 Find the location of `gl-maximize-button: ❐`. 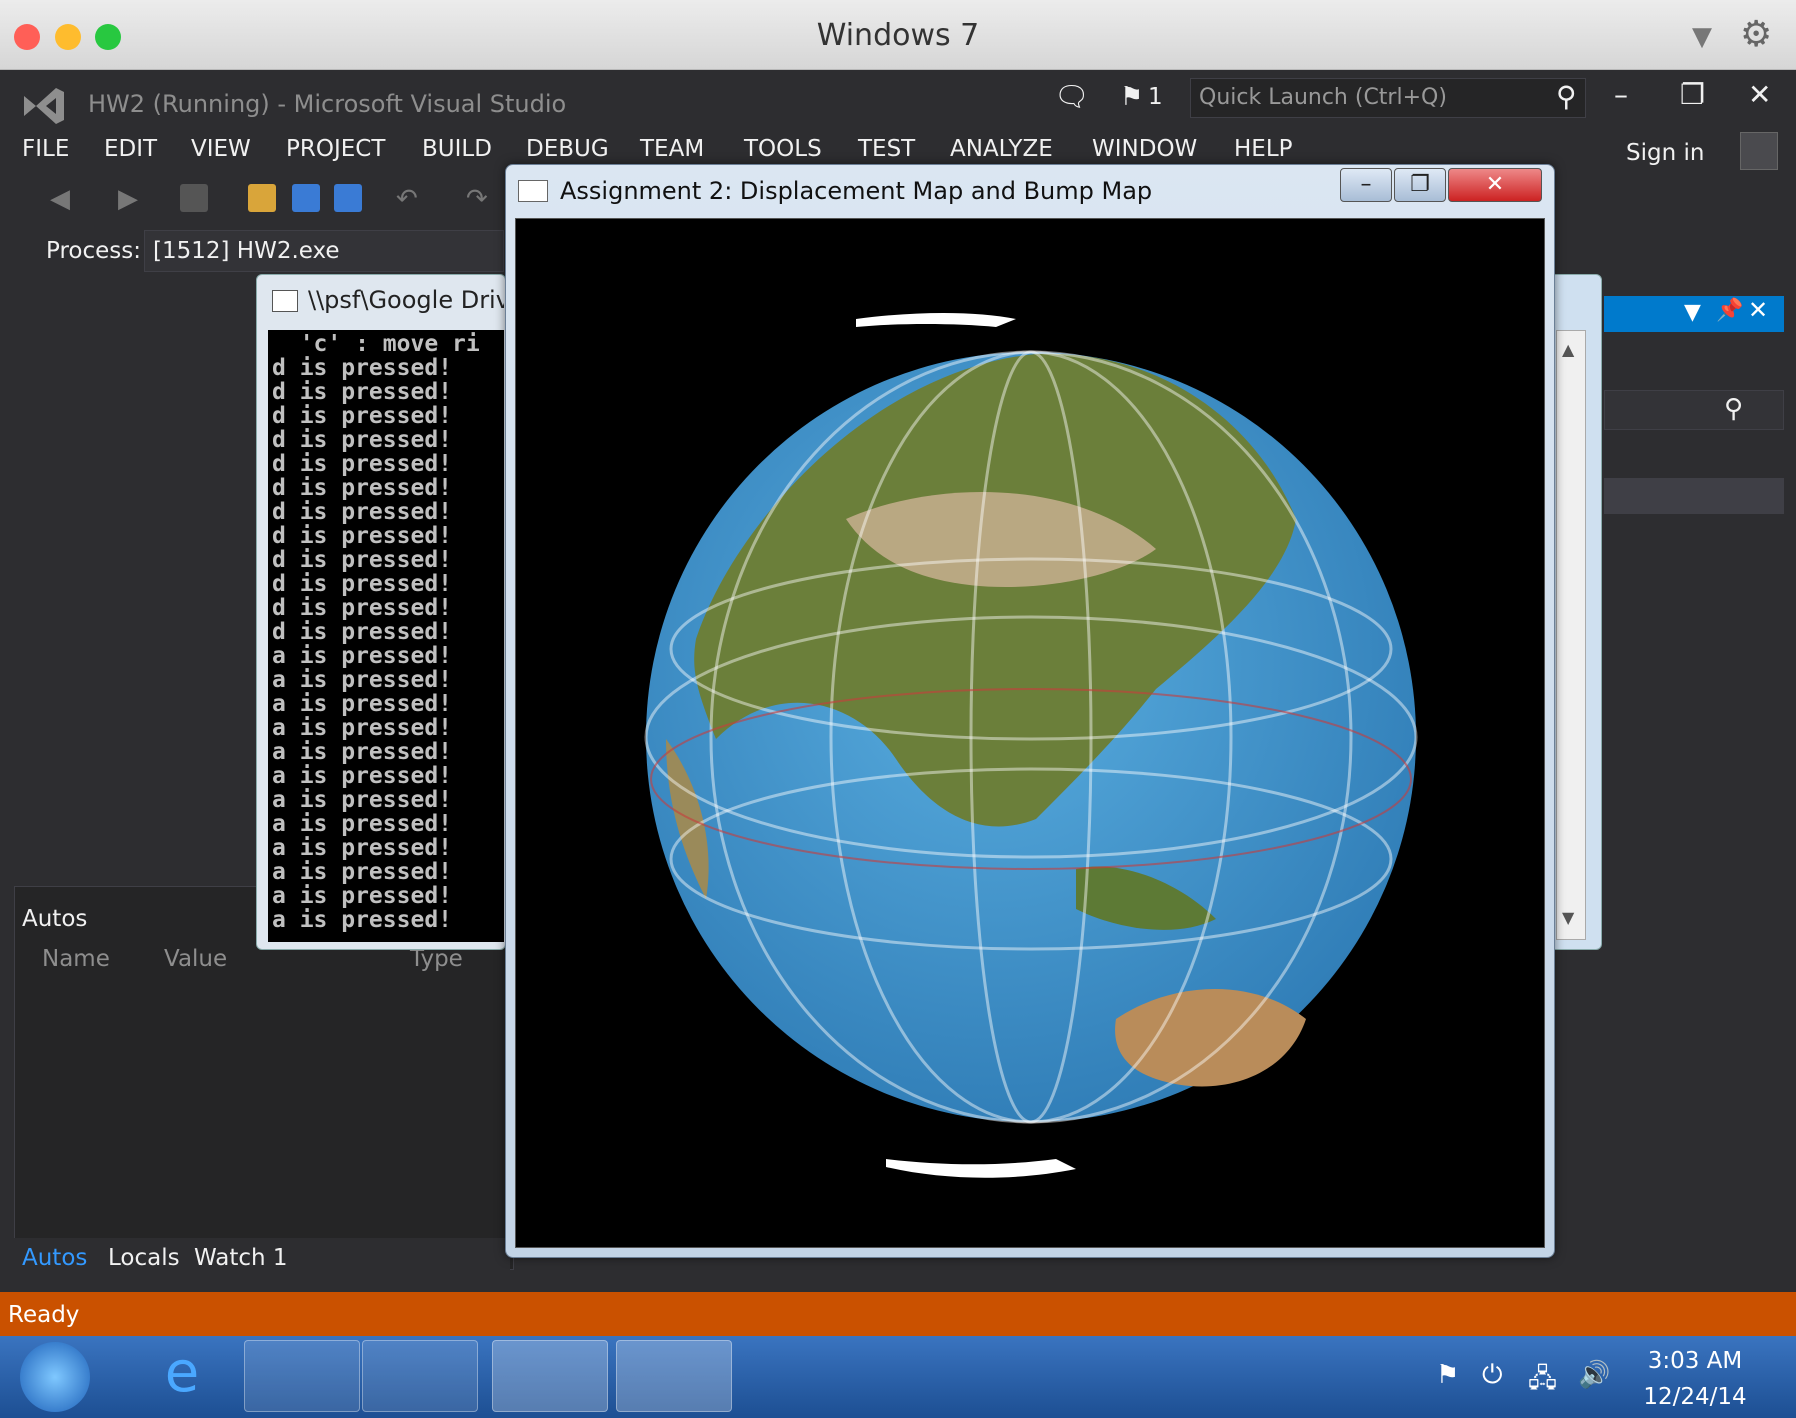

gl-maximize-button: ❐ is located at coordinates (1420, 185).